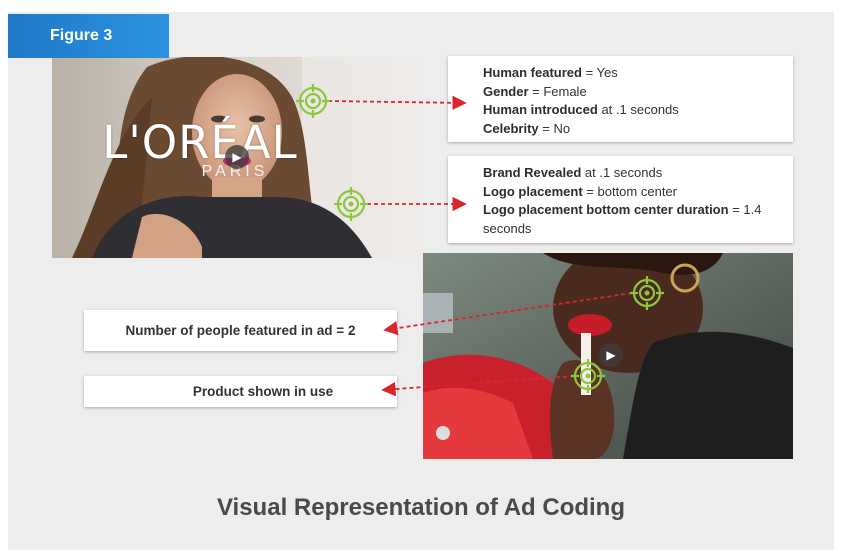 Image resolution: width=842 pixels, height=554 pixels. I want to click on brand-logo: L'ORÉAL PARIS, so click(200, 150).